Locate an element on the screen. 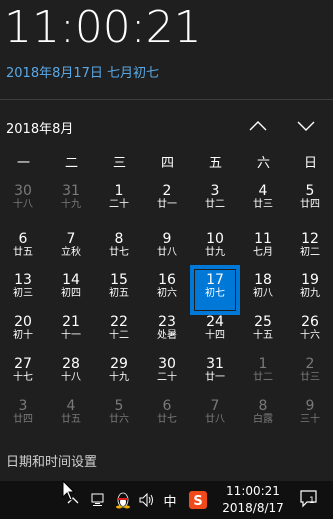 The image size is (333, 519). calendar-day: 4 廿三 is located at coordinates (263, 201).